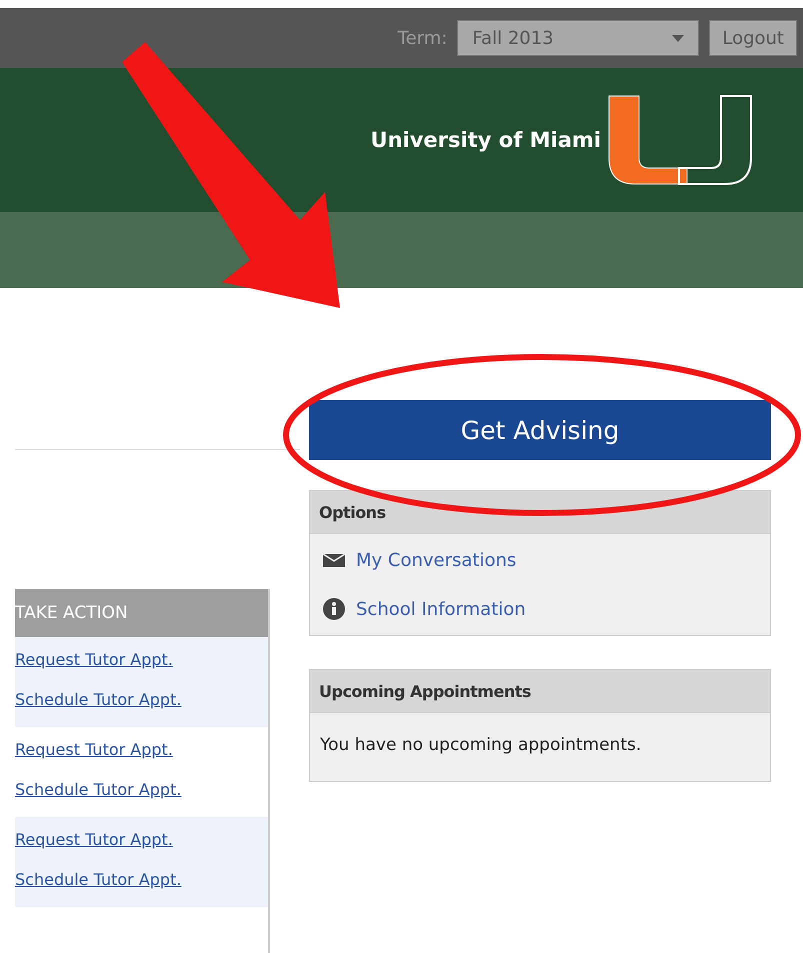 Image resolution: width=803 pixels, height=953 pixels. What do you see at coordinates (678, 38) in the screenshot?
I see `caret-icon` at bounding box center [678, 38].